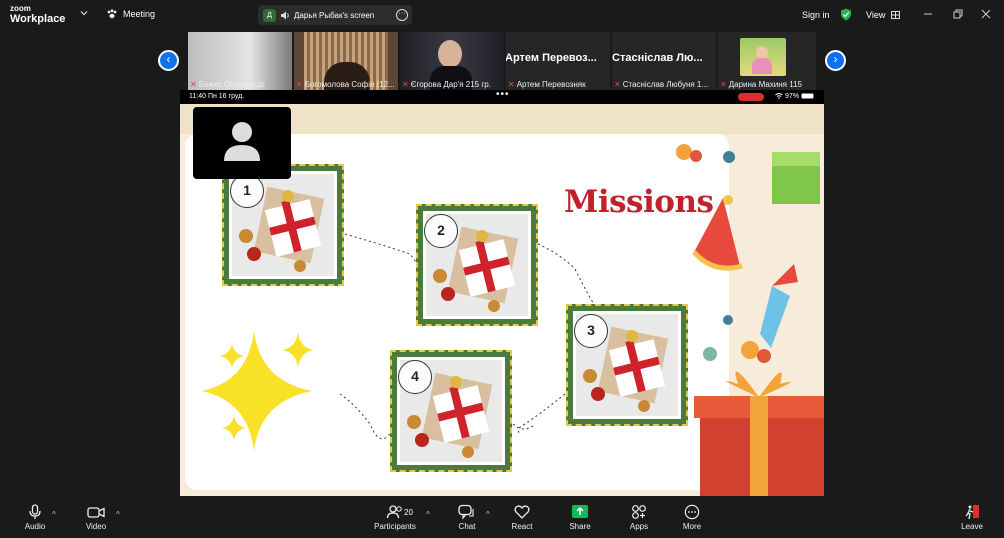  Describe the element at coordinates (466, 512) in the screenshot. I see `chat-icon` at that location.